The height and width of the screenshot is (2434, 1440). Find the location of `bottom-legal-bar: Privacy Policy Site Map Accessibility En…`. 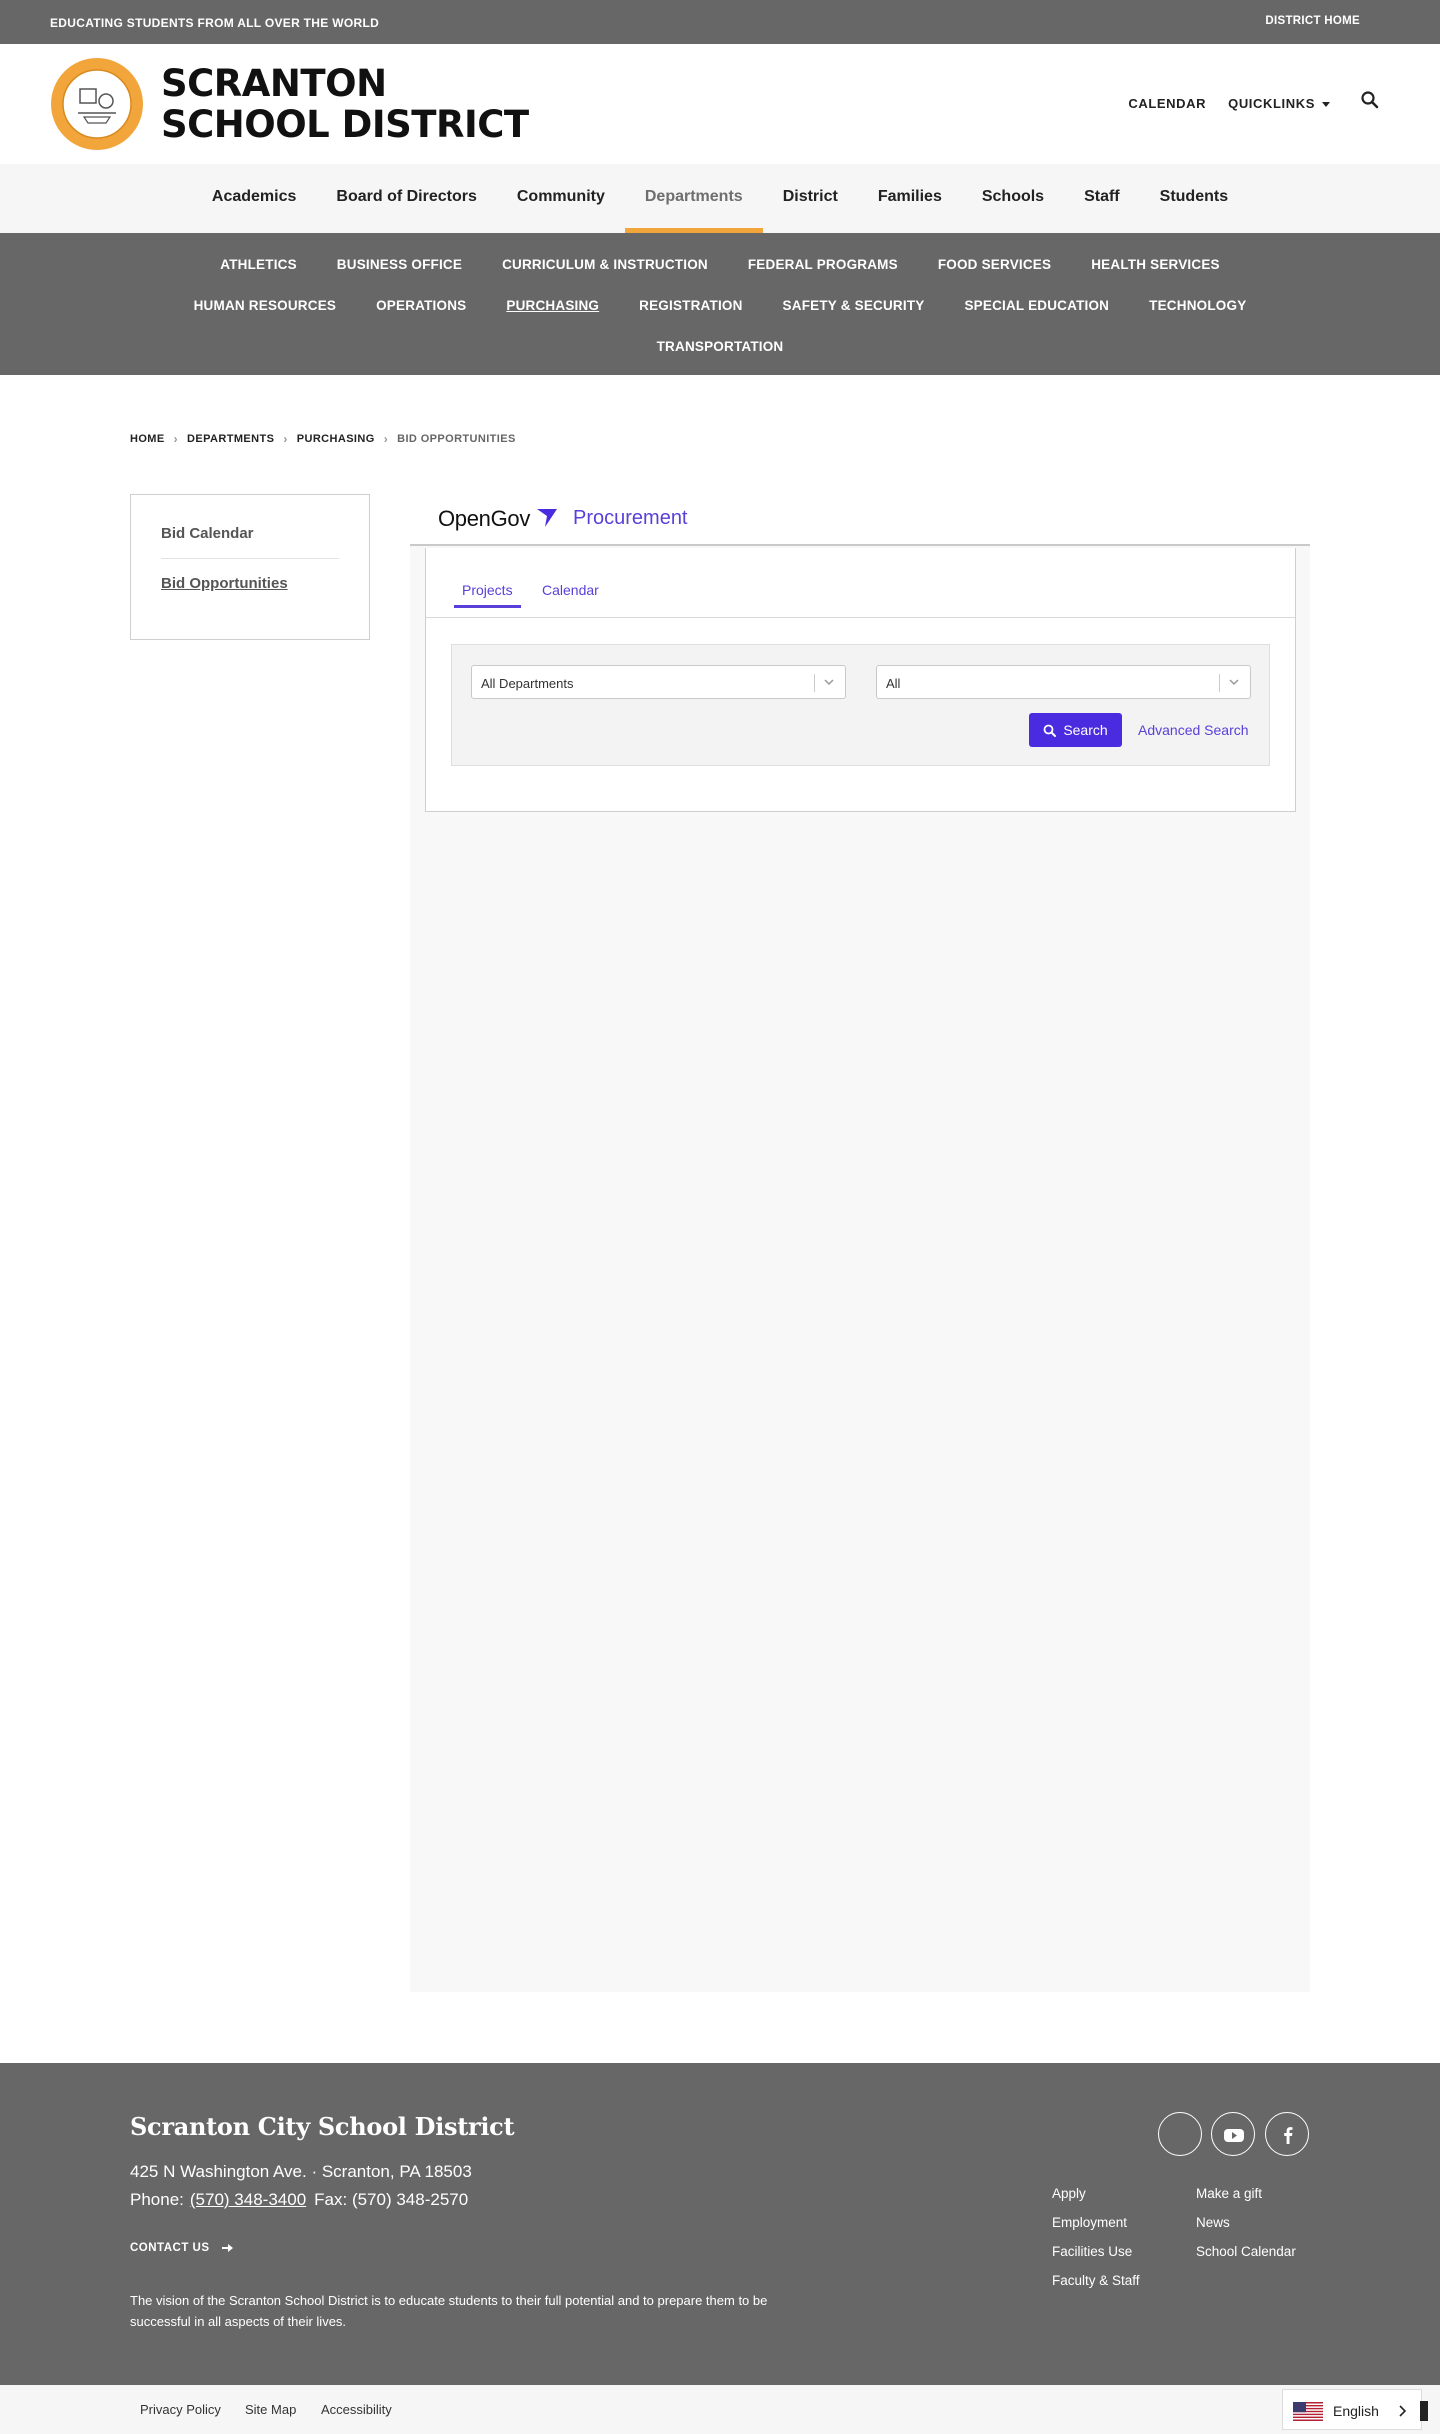

bottom-legal-bar: Privacy Policy Site Map Accessibility En… is located at coordinates (720, 2409).